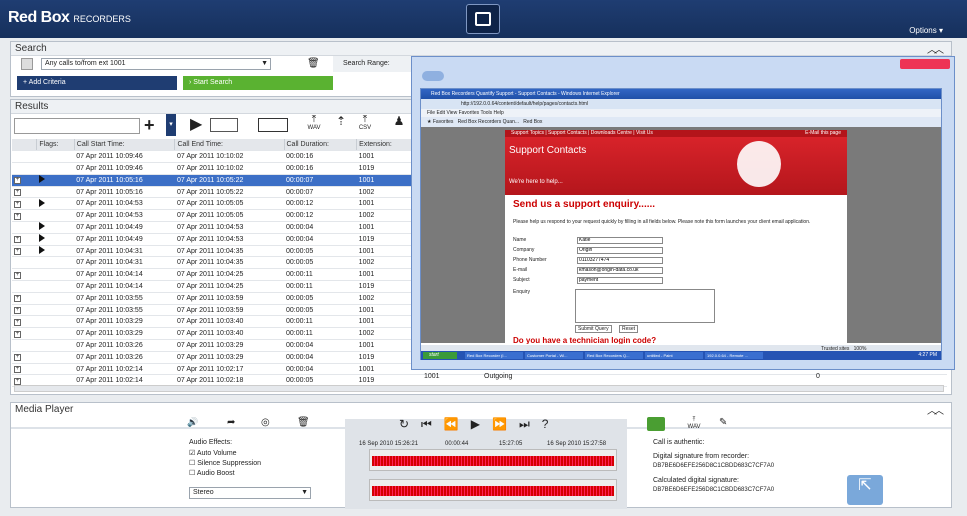 The image size is (967, 516). What do you see at coordinates (77, 126) in the screenshot?
I see `results-filter-input` at bounding box center [77, 126].